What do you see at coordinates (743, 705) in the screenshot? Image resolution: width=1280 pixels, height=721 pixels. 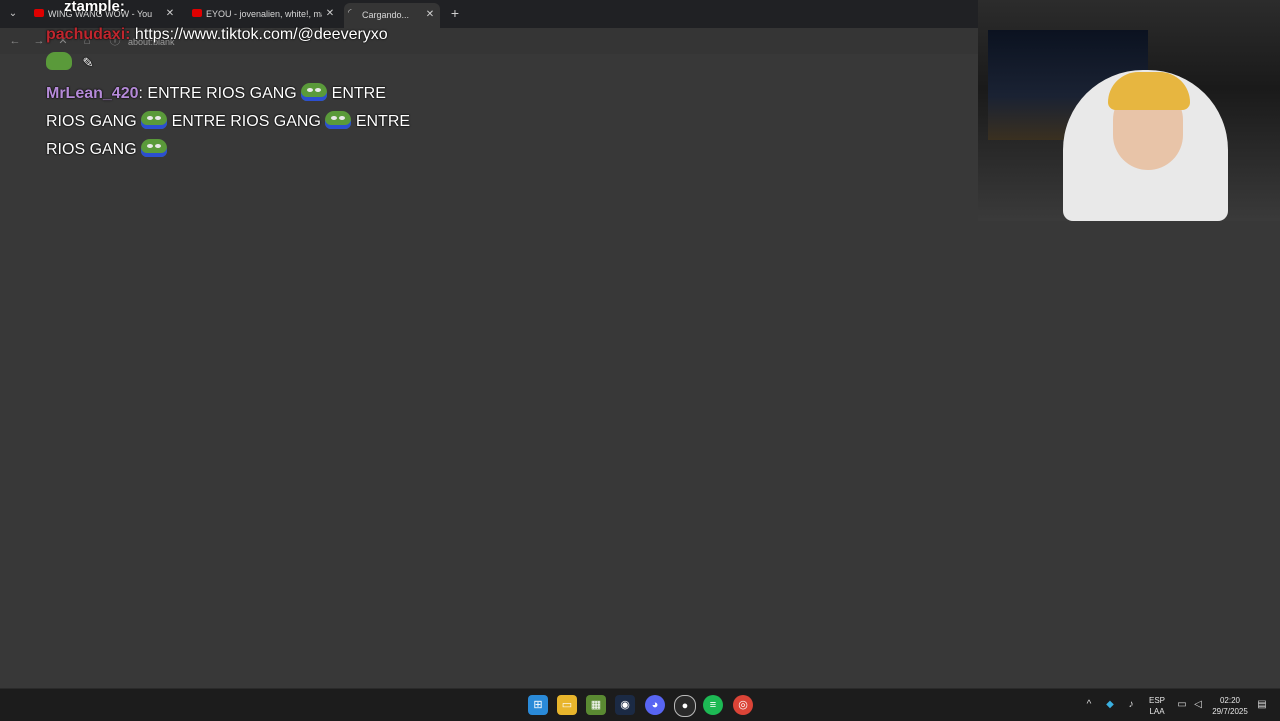 I see `chrome-icon: ◎` at bounding box center [743, 705].